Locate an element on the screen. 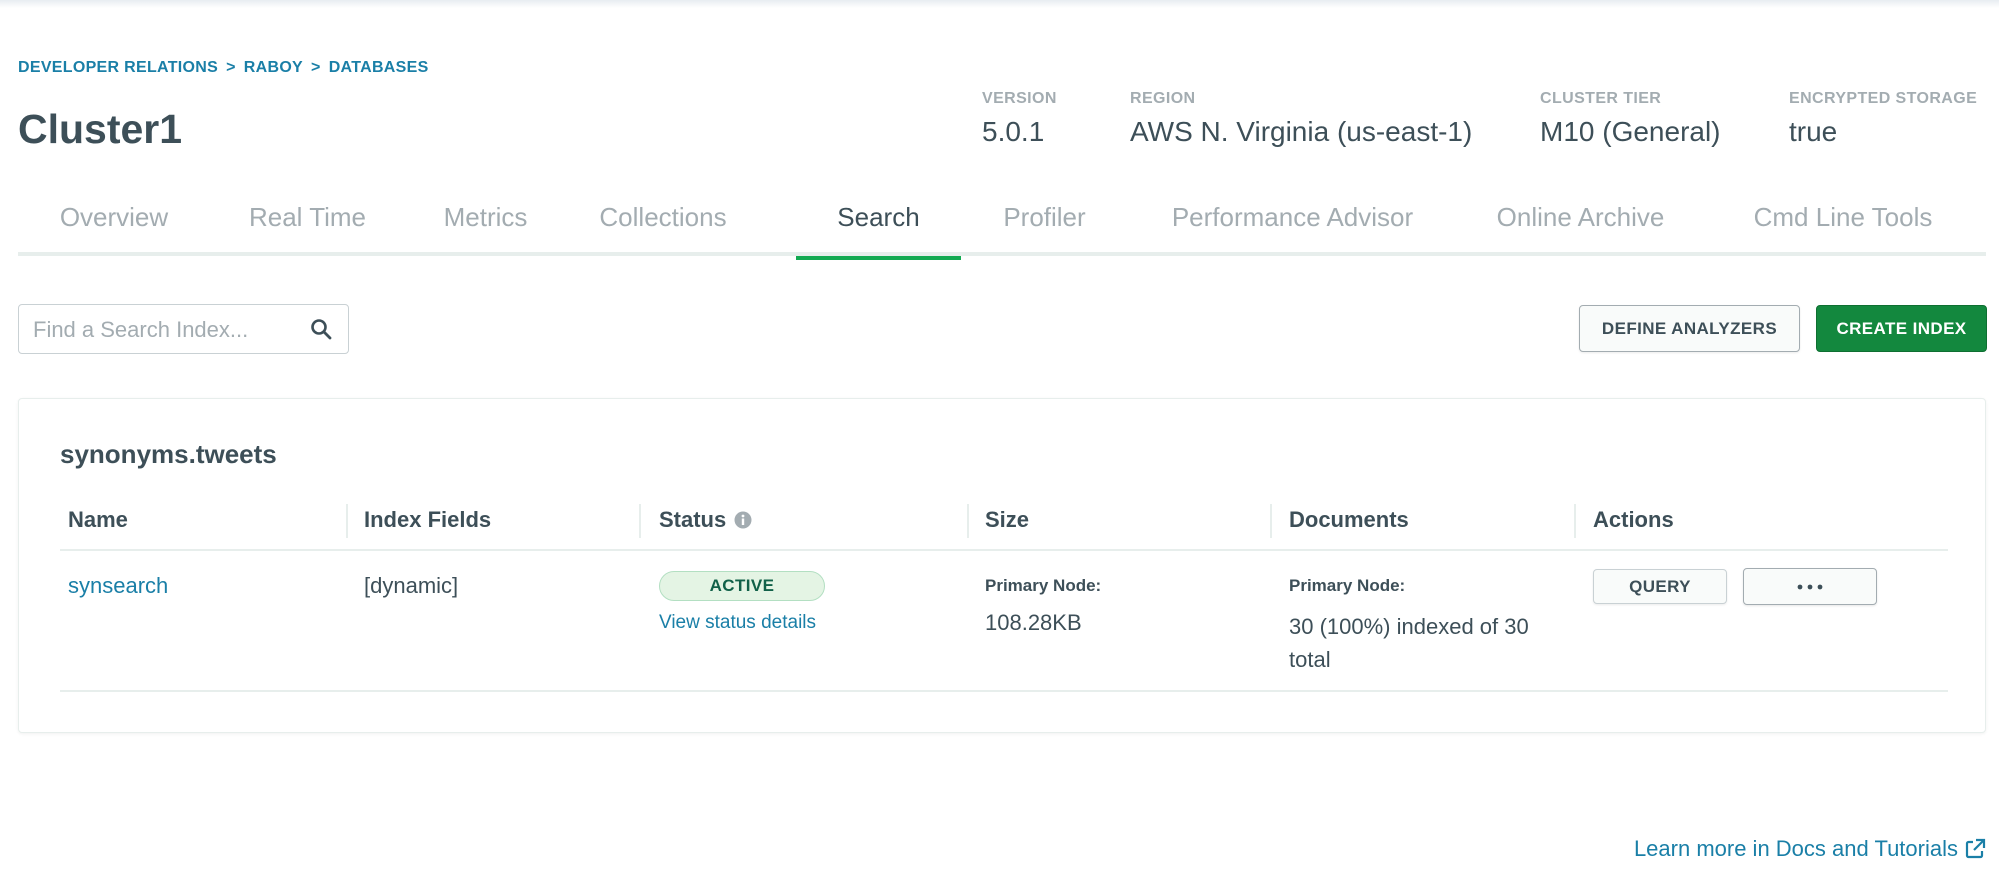  search-input is located at coordinates (168, 330).